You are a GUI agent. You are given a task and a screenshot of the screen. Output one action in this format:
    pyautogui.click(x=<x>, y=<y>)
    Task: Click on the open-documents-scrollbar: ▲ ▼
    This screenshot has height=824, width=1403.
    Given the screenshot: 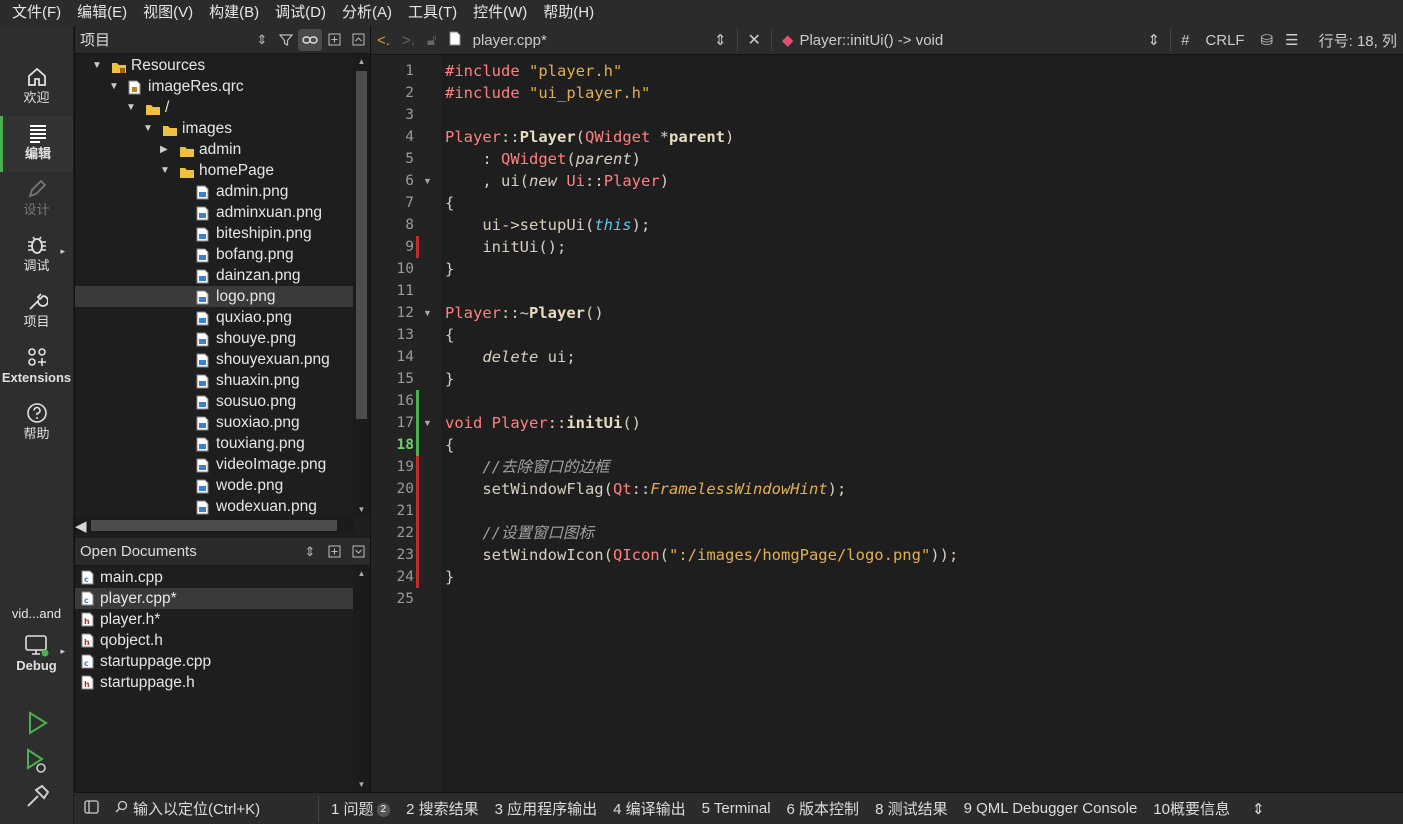 What is the action you would take?
    pyautogui.click(x=361, y=679)
    